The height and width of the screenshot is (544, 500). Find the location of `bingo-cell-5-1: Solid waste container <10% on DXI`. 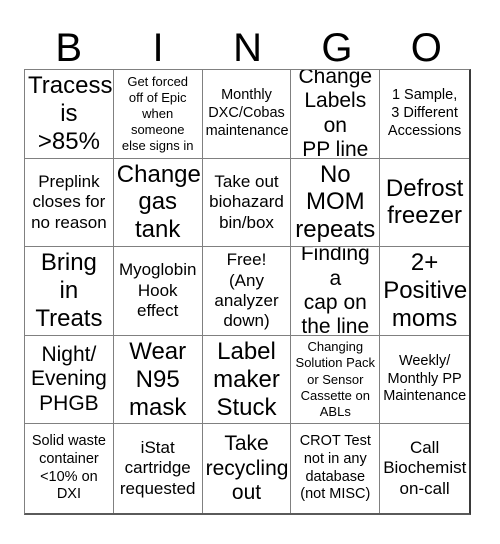

bingo-cell-5-1: Solid waste container <10% on DXI is located at coordinates (69, 468).